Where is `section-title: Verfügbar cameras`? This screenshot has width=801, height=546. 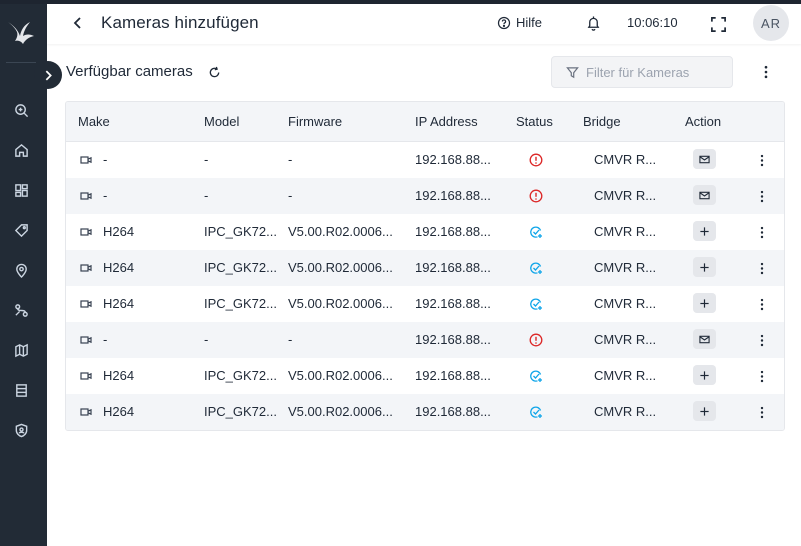 section-title: Verfügbar cameras is located at coordinates (129, 71).